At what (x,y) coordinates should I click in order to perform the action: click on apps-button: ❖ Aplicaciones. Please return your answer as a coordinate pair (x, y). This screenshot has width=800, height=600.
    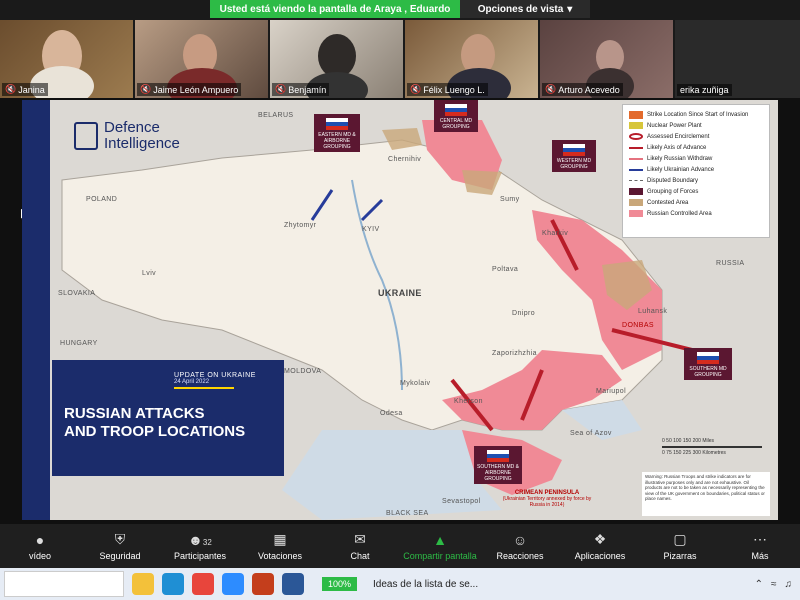
    Looking at the image, I should click on (600, 546).